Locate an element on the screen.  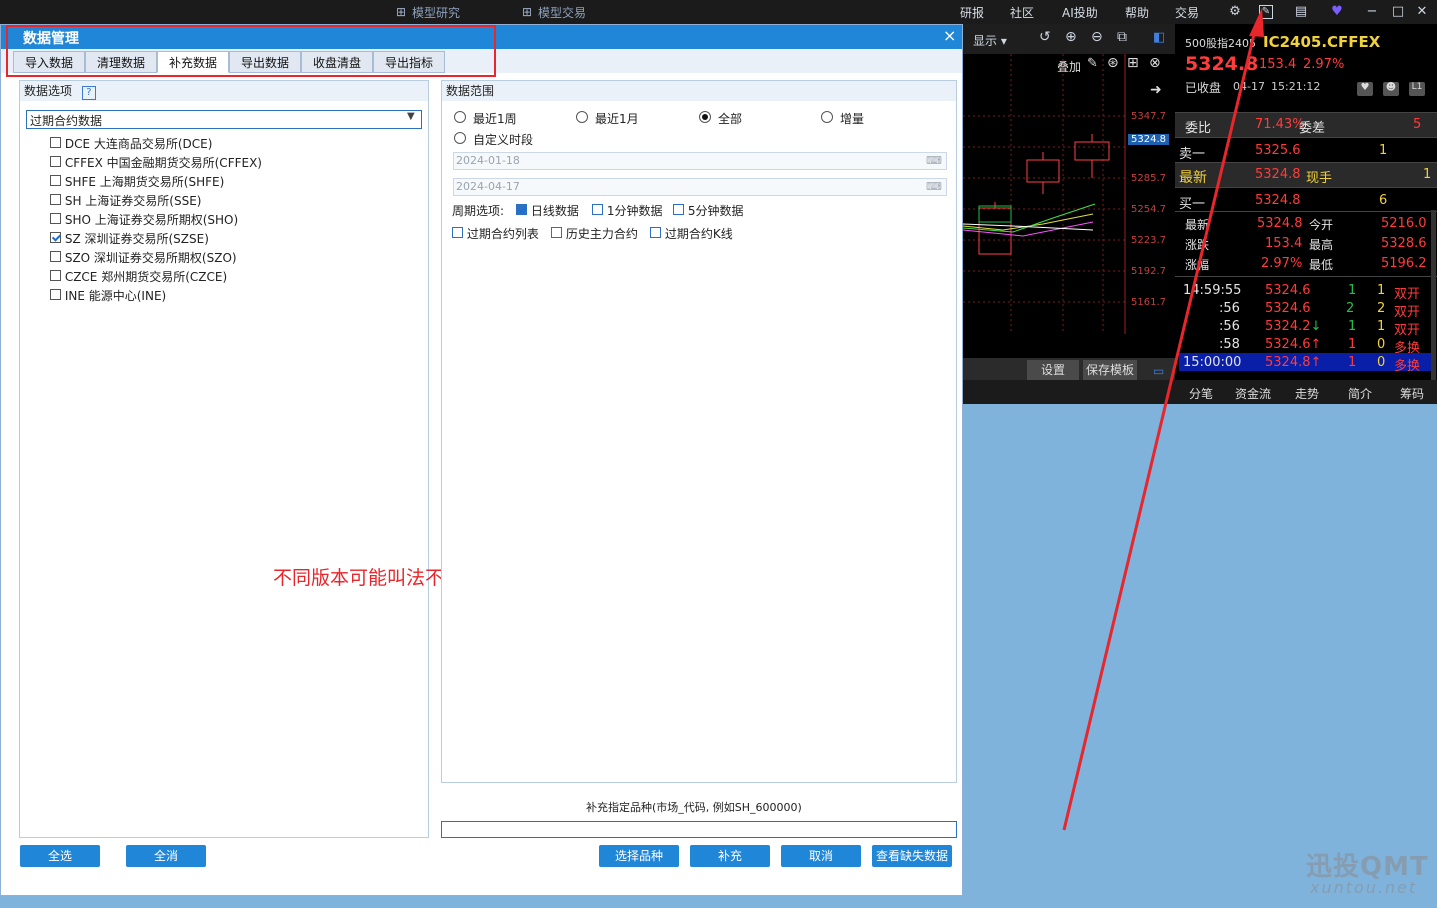
watermark-url: xuntou.net is located at coordinates (1364, 887).